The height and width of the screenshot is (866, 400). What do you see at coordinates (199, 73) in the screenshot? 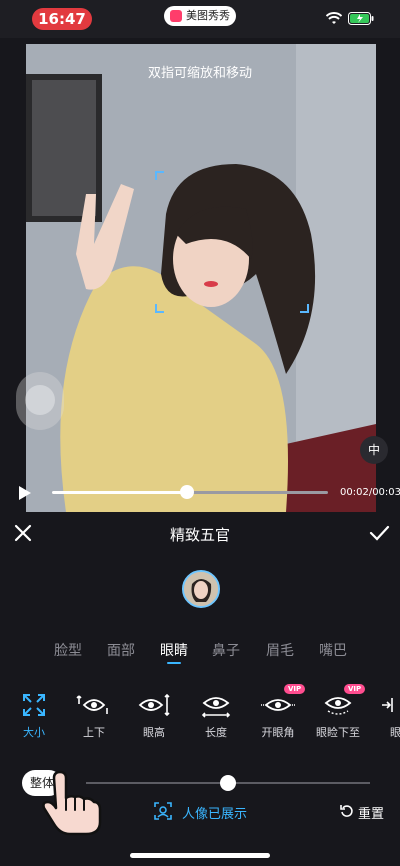
I see `gesture-hint: 双指可缩放和移动` at bounding box center [199, 73].